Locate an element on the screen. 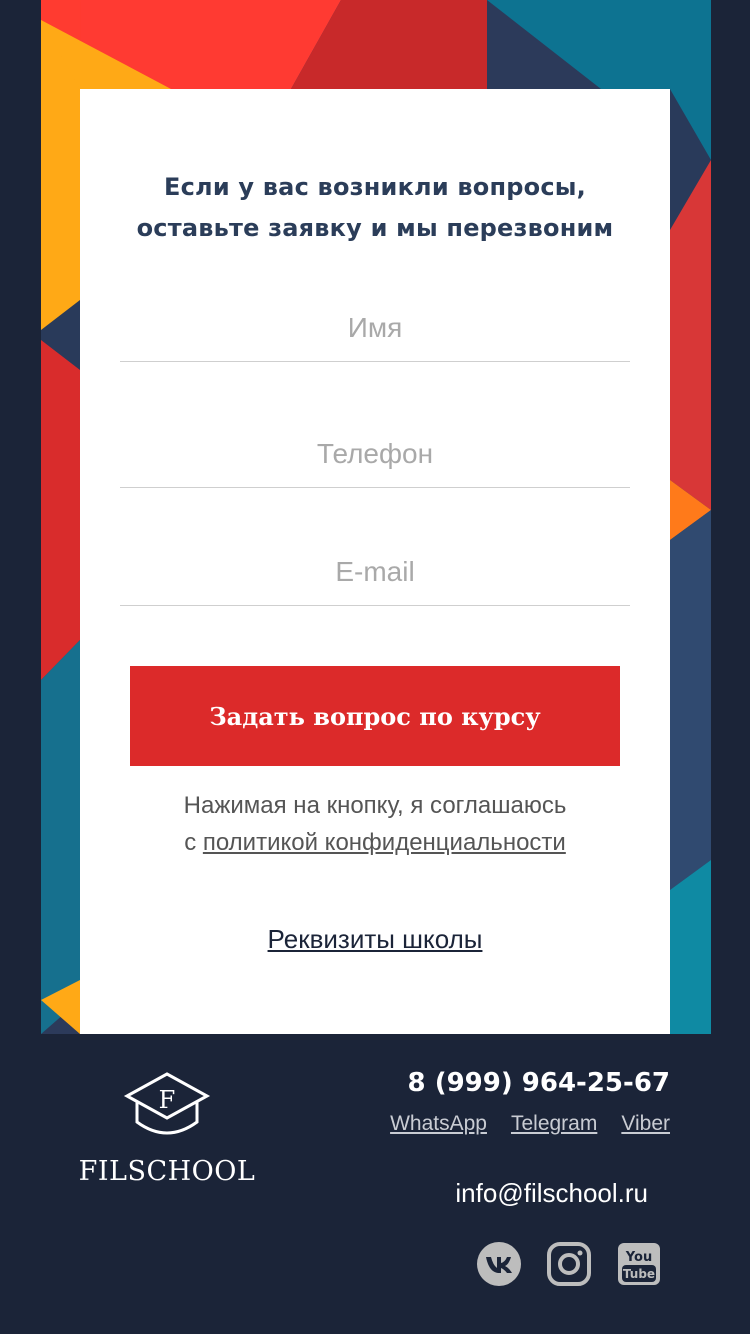  form-title-line-1: Если у вас возникли вопросы, is located at coordinates (375, 187).